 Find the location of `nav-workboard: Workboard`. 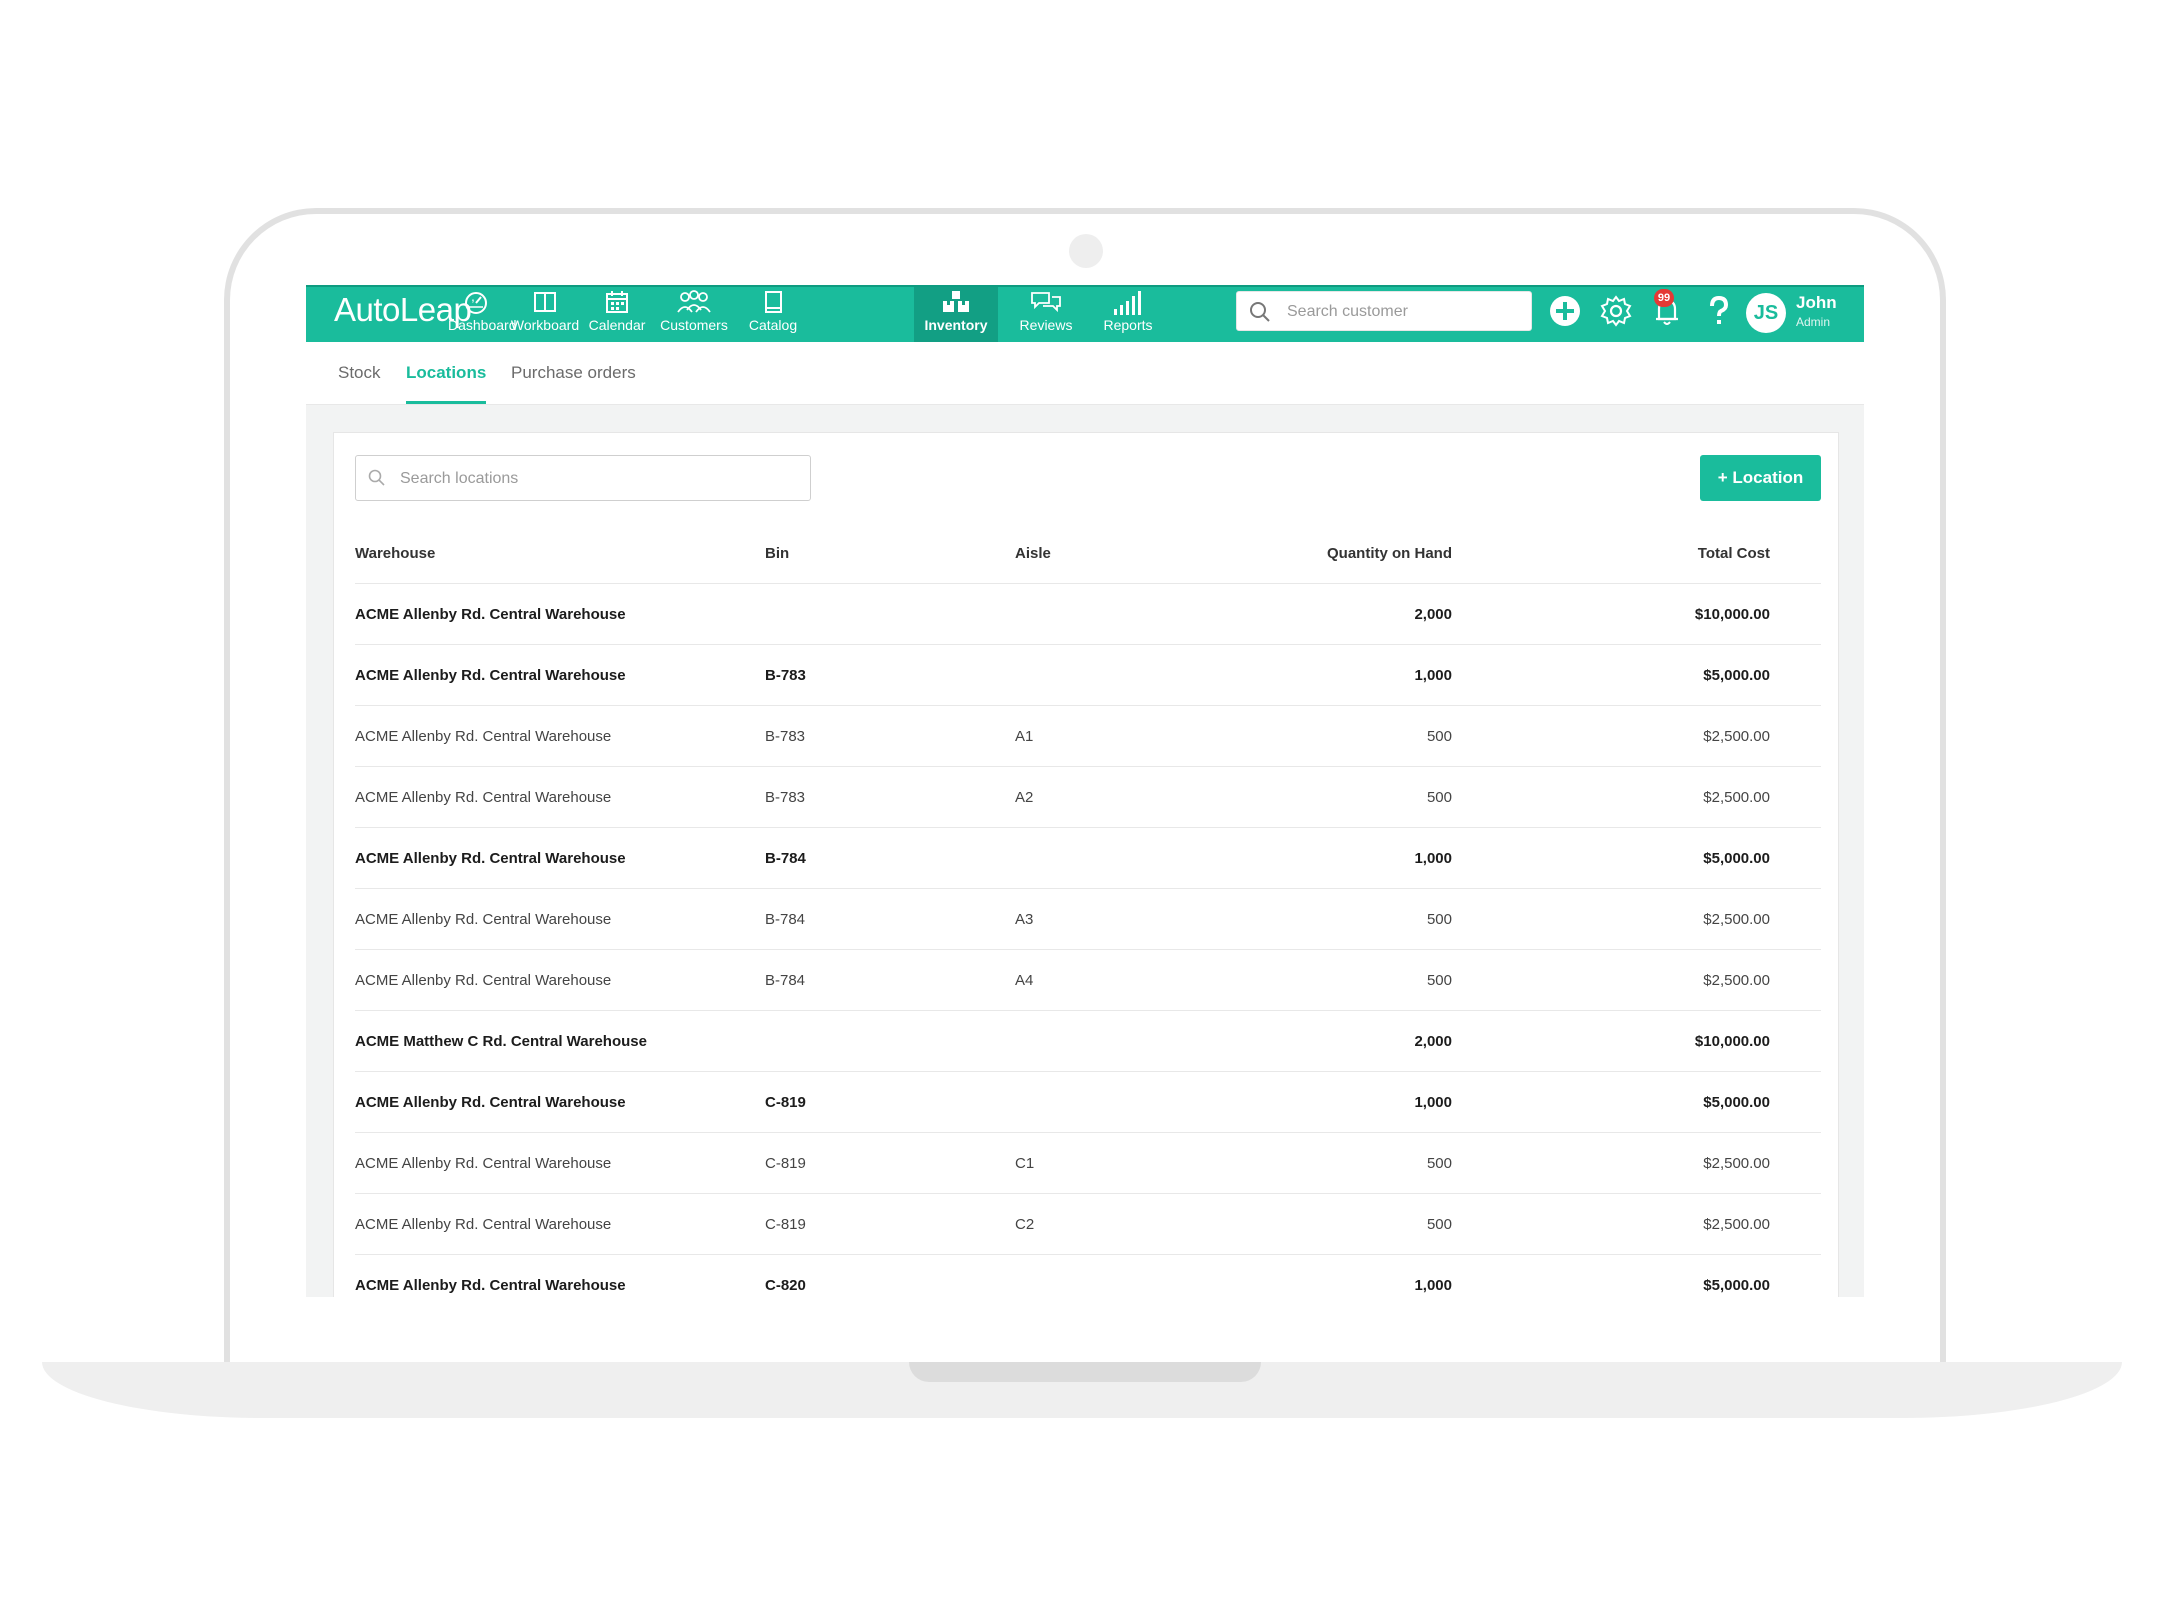

nav-workboard: Workboard is located at coordinates (545, 314).